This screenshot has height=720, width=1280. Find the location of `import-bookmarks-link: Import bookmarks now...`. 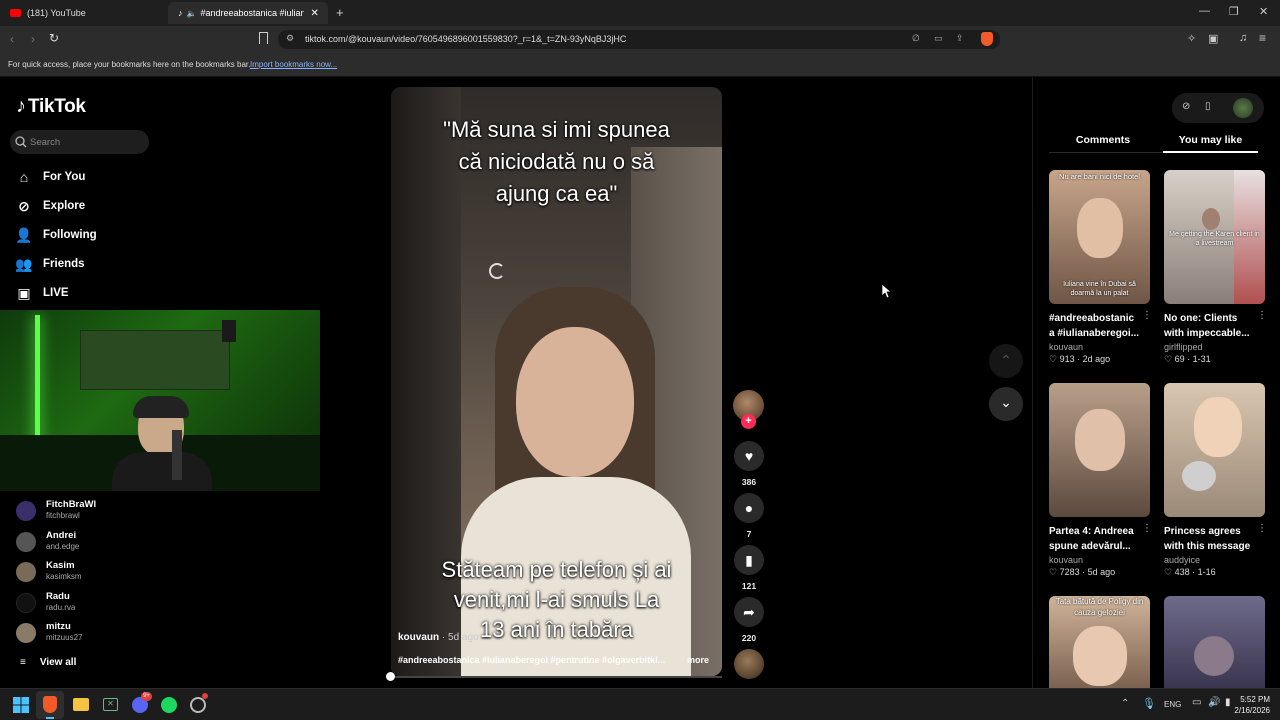

import-bookmarks-link: Import bookmarks now... is located at coordinates (293, 64).